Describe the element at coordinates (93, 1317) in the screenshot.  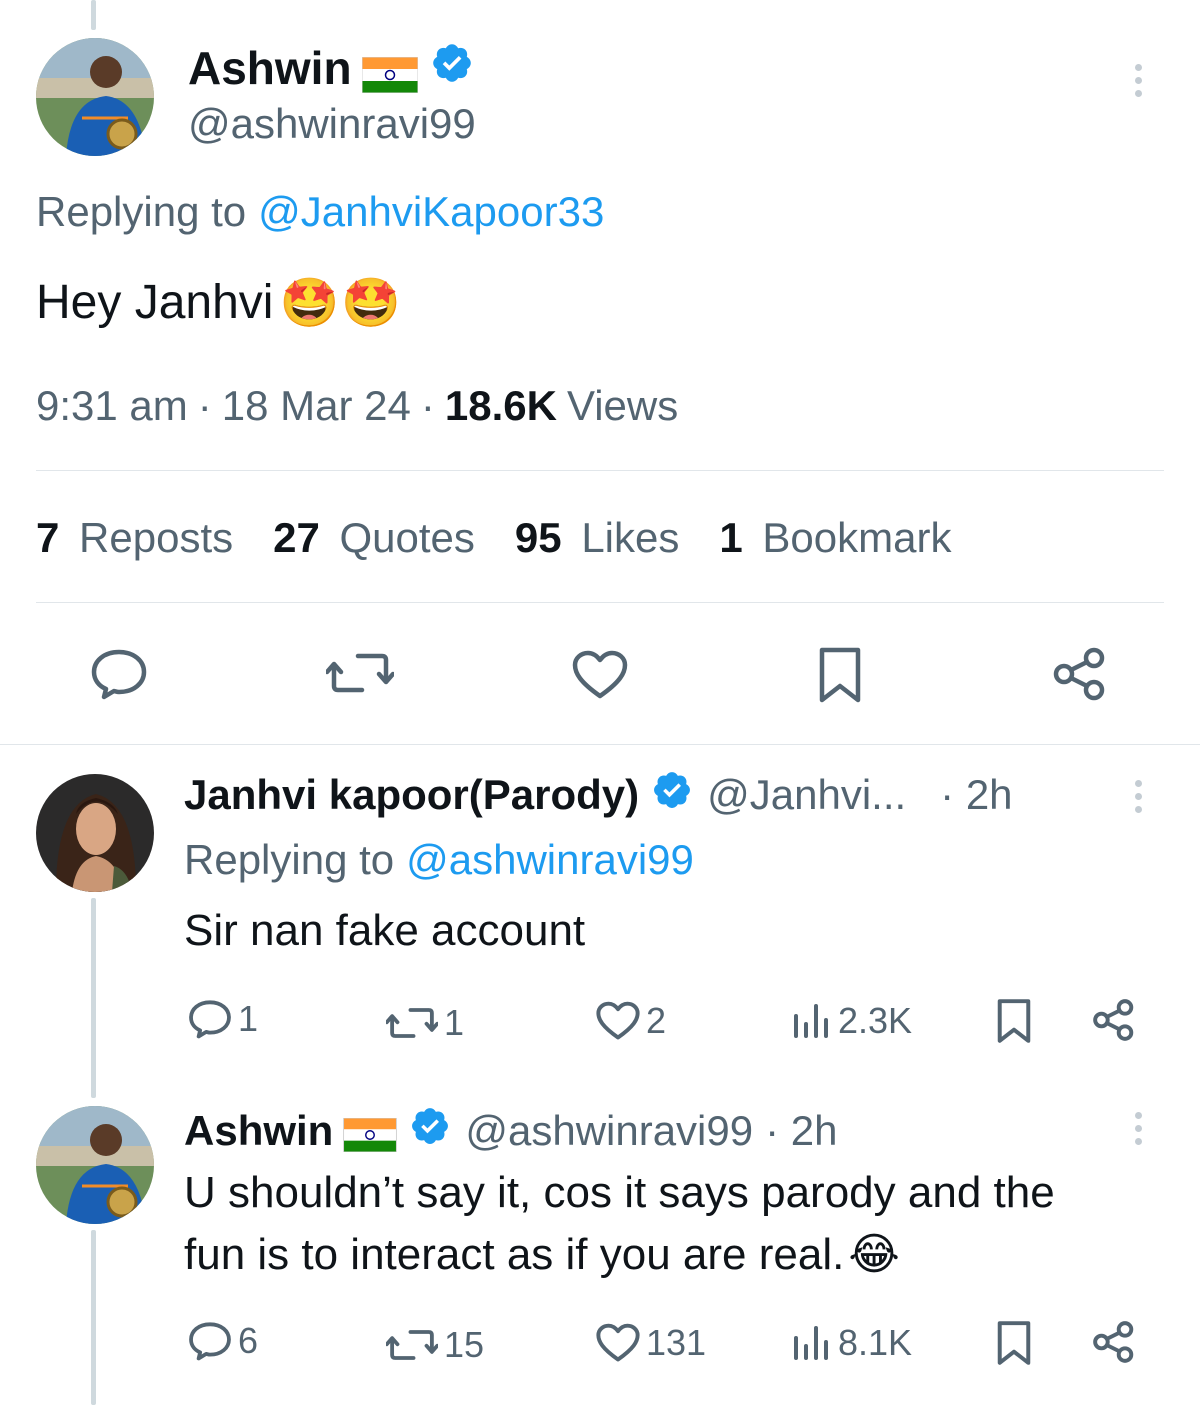
I see `thread-connector-bottom` at that location.